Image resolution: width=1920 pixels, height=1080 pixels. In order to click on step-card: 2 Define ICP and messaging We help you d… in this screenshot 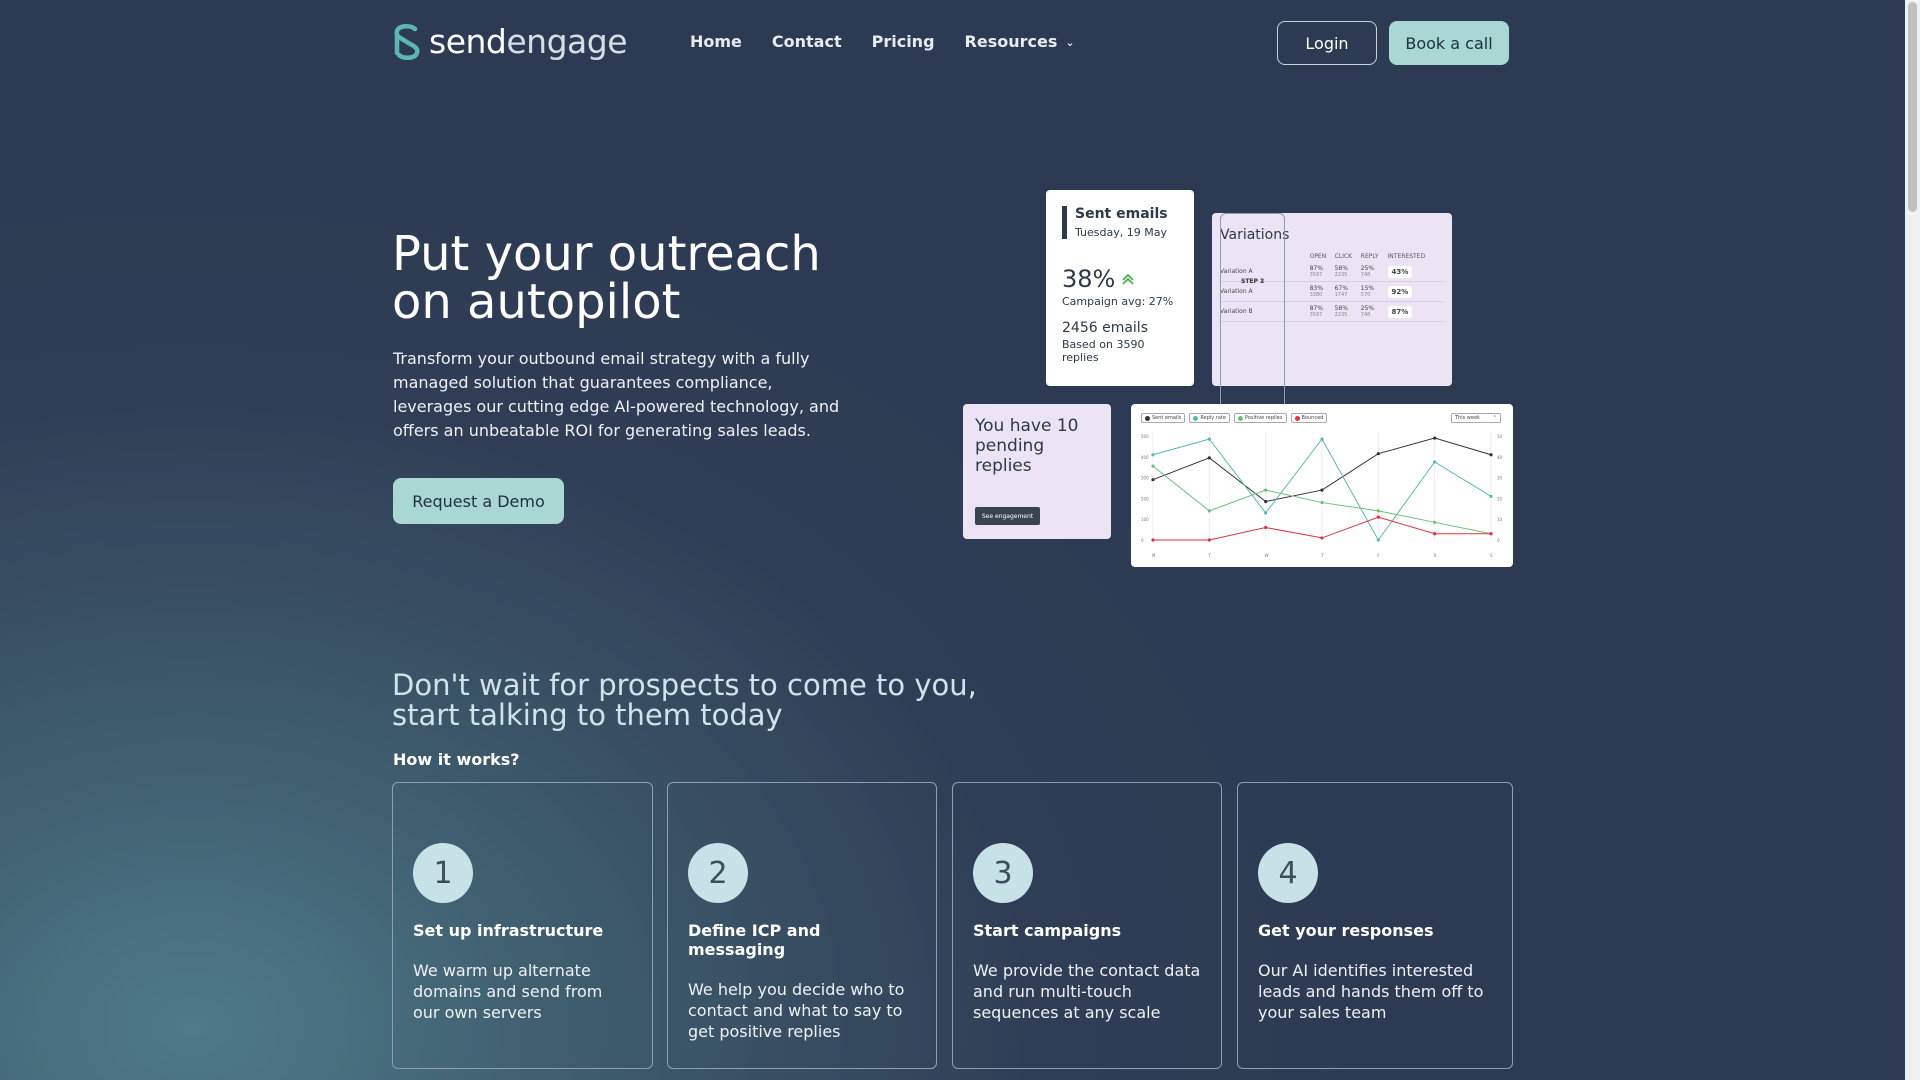, I will do `click(802, 925)`.